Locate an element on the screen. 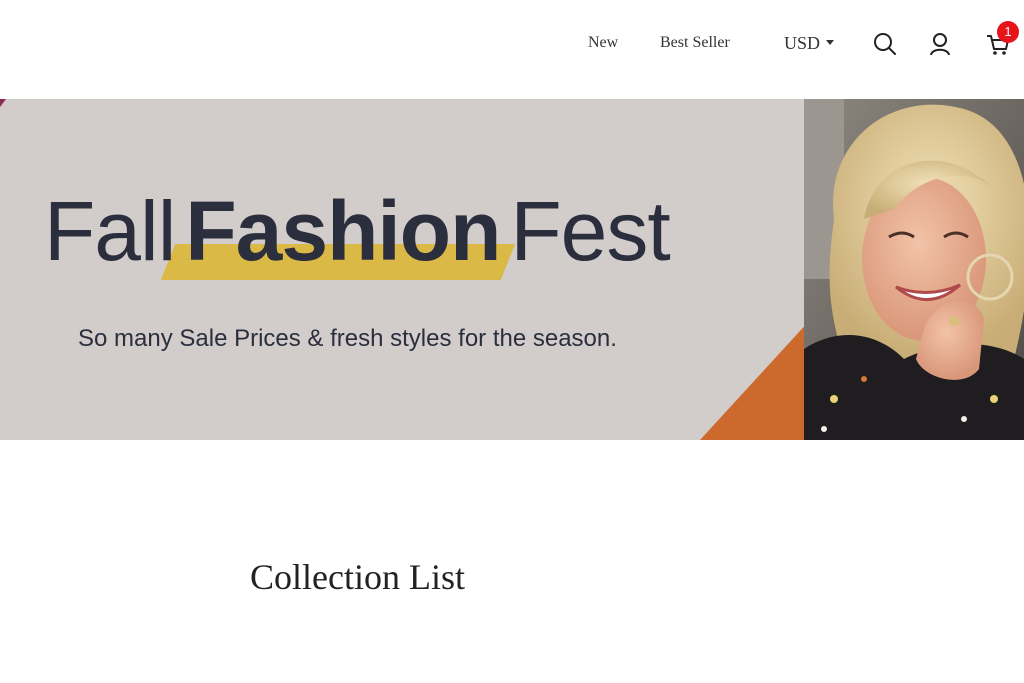  search-icon is located at coordinates (885, 44).